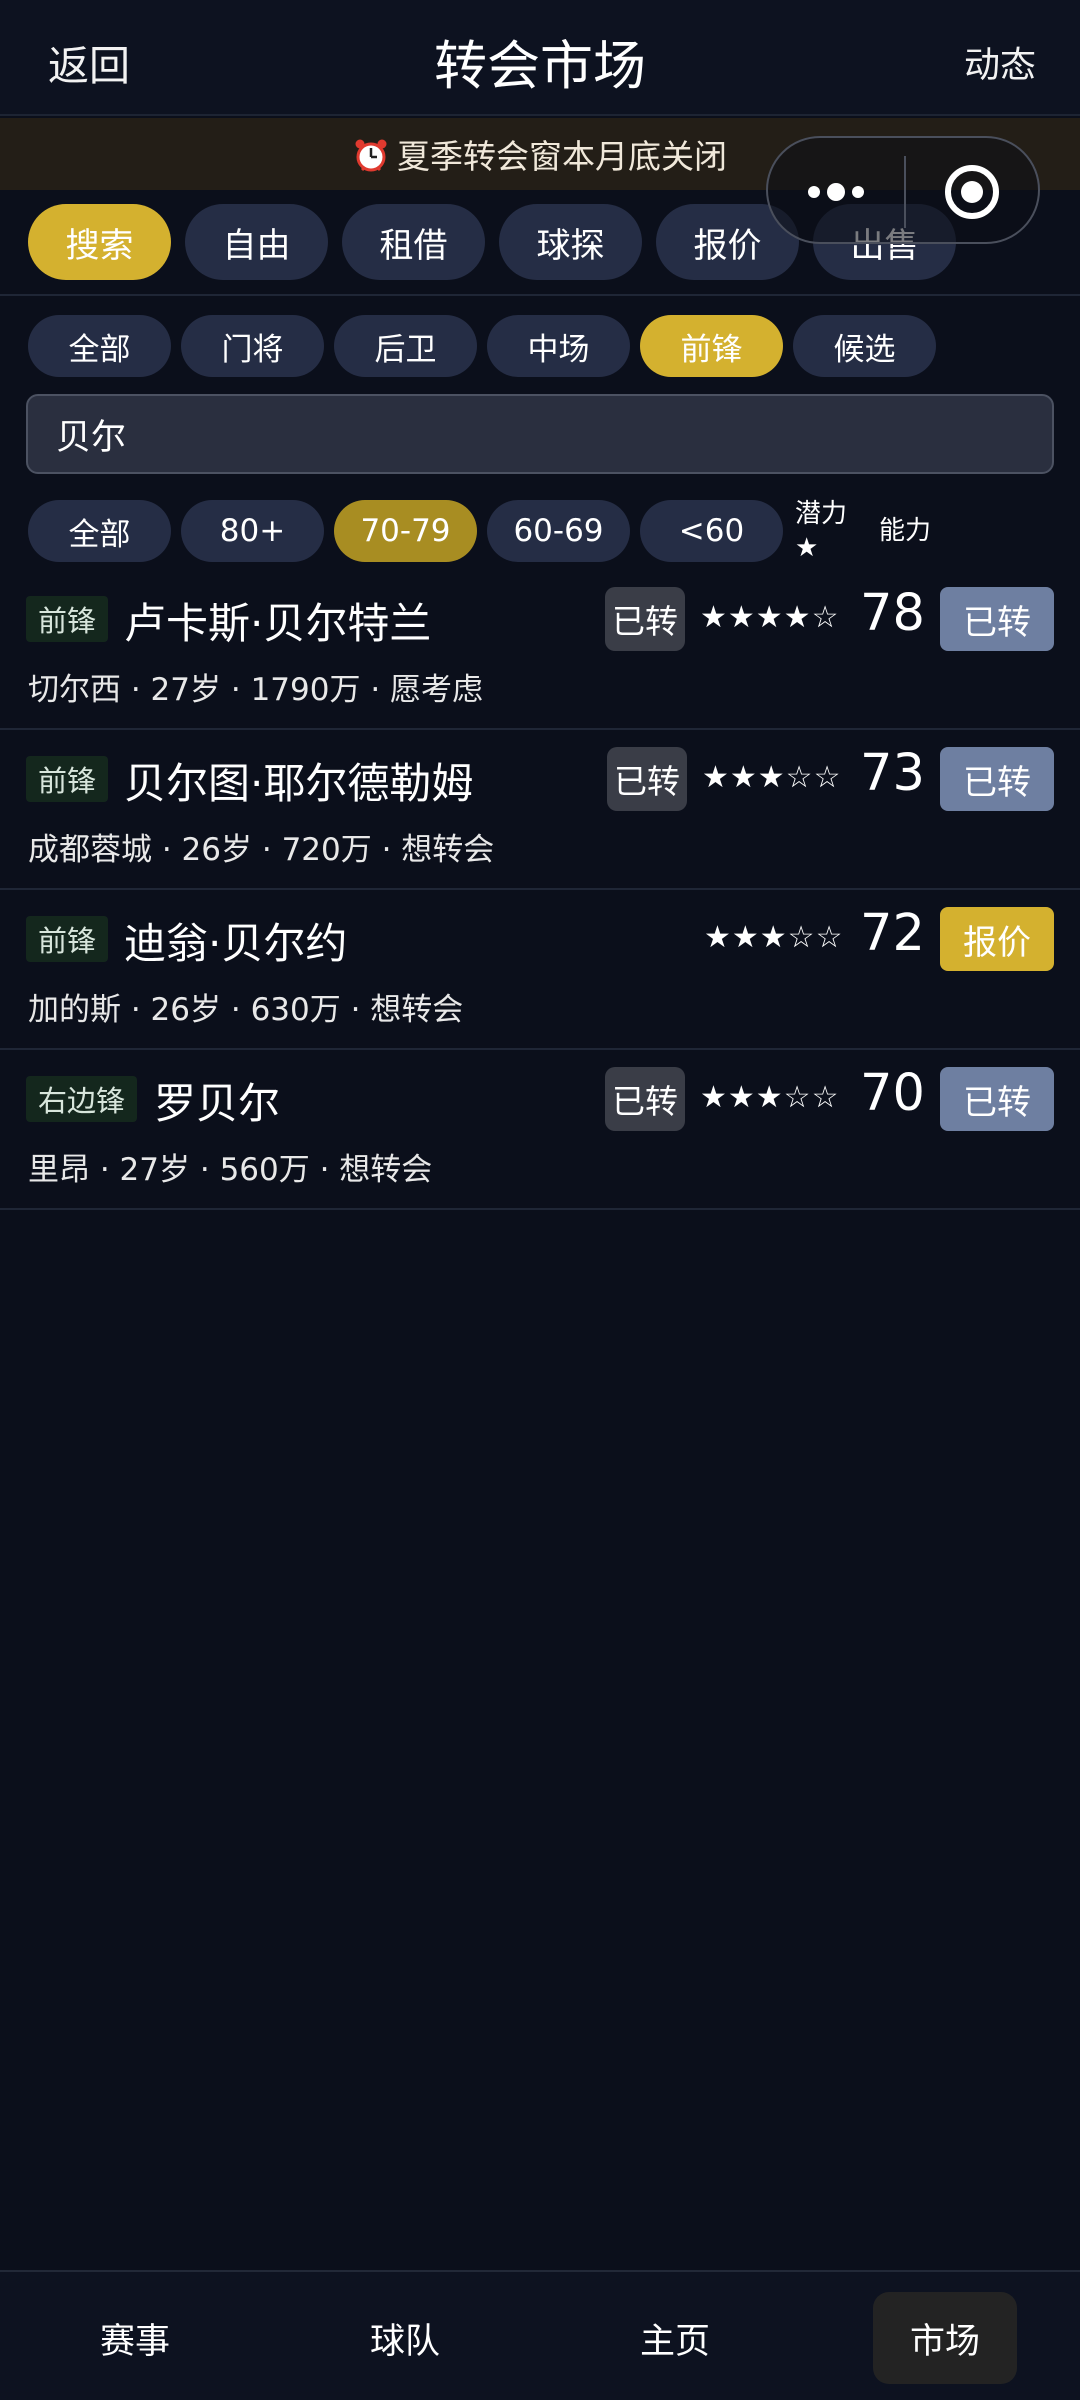 The image size is (1080, 2400). I want to click on position-badge: 右边锋, so click(82, 1099).